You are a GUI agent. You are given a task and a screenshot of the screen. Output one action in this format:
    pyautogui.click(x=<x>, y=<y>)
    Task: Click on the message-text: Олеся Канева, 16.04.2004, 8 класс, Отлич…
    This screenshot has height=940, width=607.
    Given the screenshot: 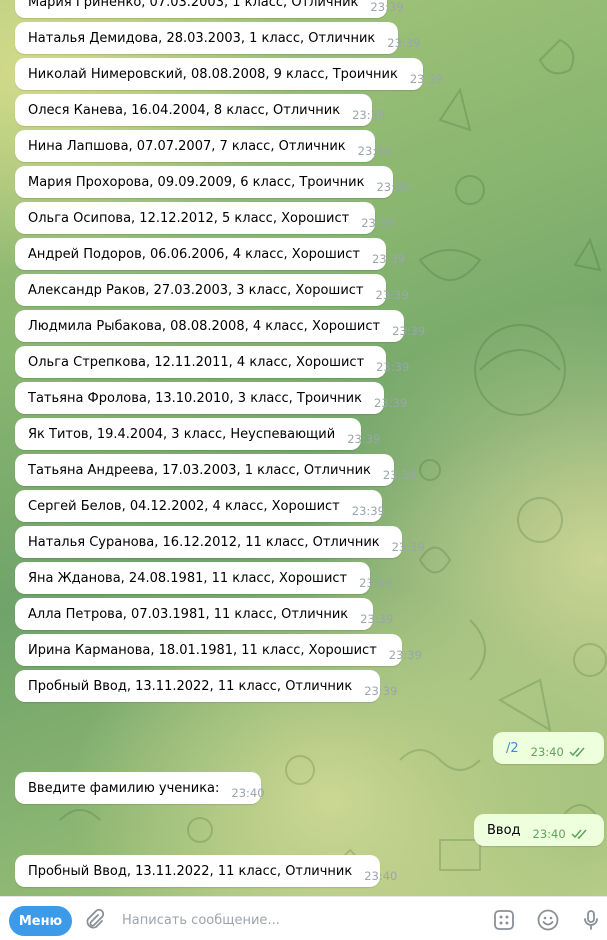 What is the action you would take?
    pyautogui.click(x=184, y=110)
    